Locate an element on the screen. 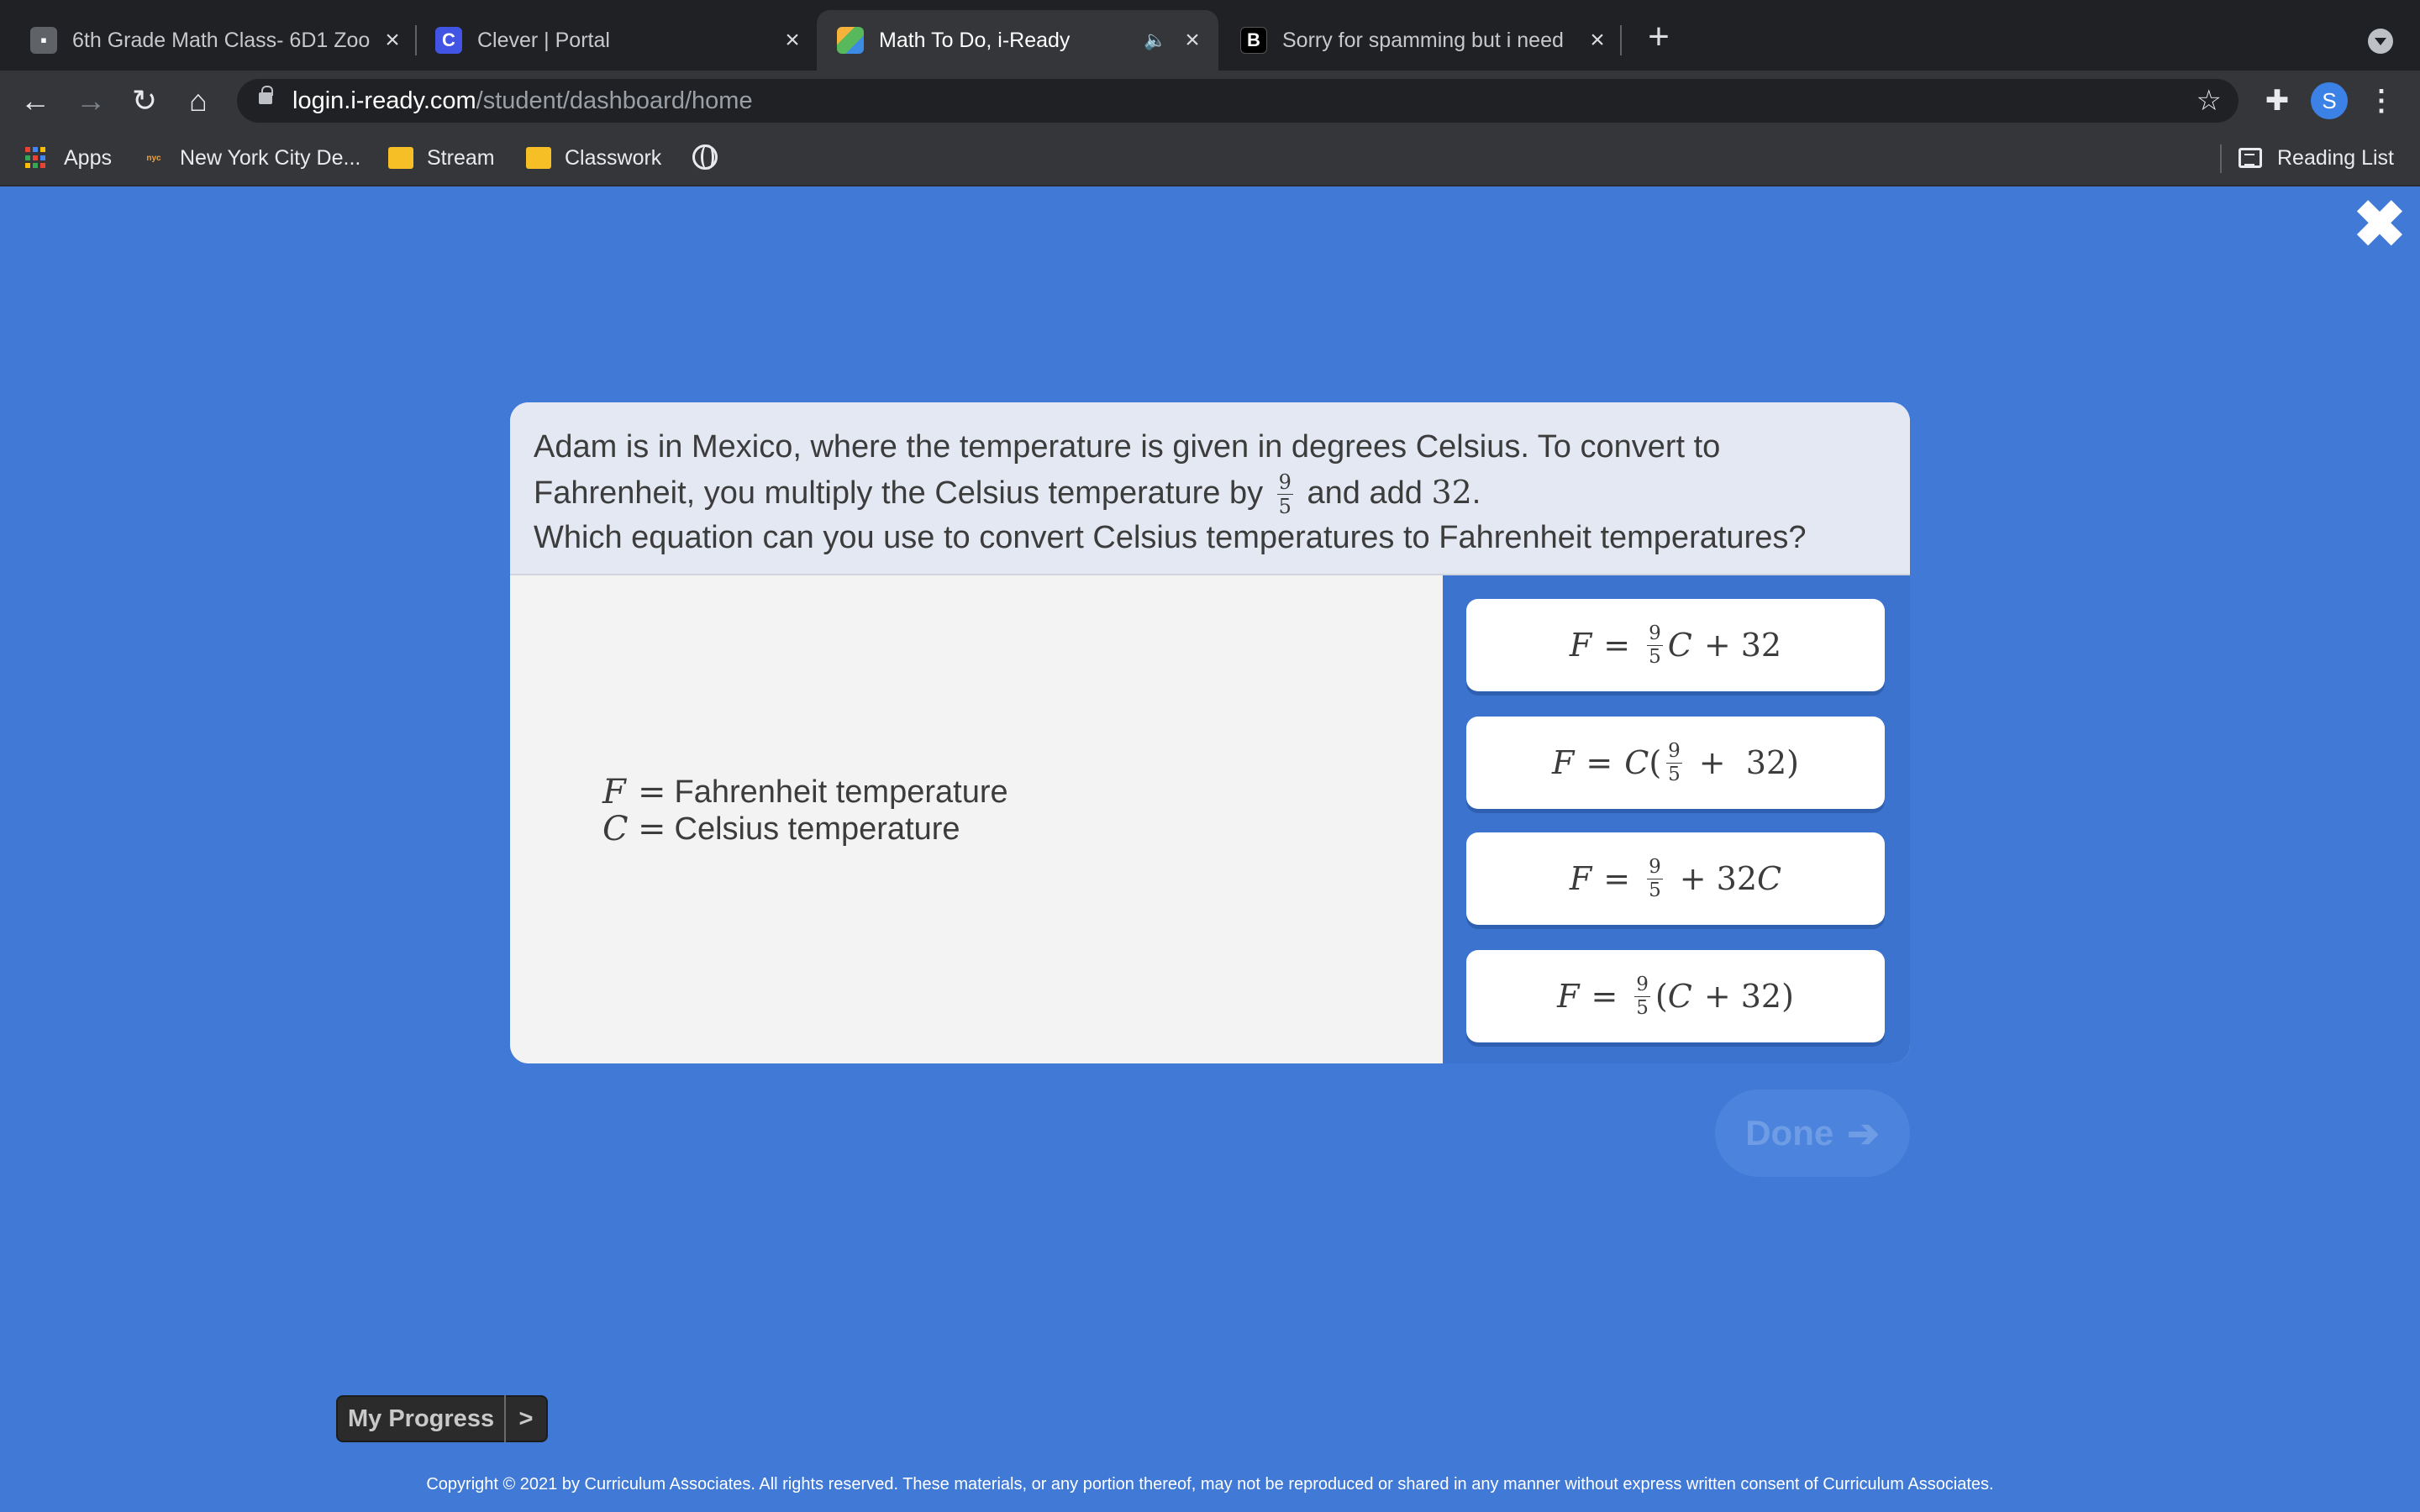 Image resolution: width=2420 pixels, height=1512 pixels. my-progress-label: My Progress is located at coordinates (421, 1418).